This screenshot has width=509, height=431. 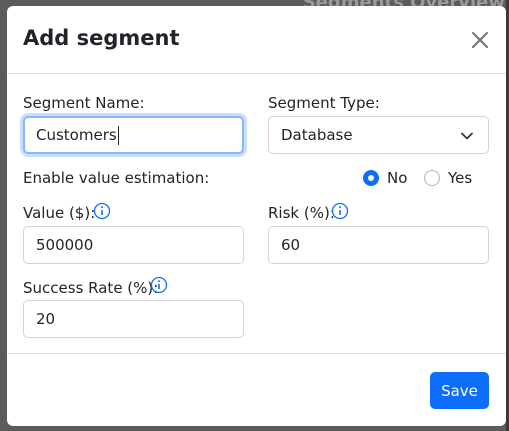 What do you see at coordinates (133, 319) in the screenshot?
I see `success-rate-input: 20` at bounding box center [133, 319].